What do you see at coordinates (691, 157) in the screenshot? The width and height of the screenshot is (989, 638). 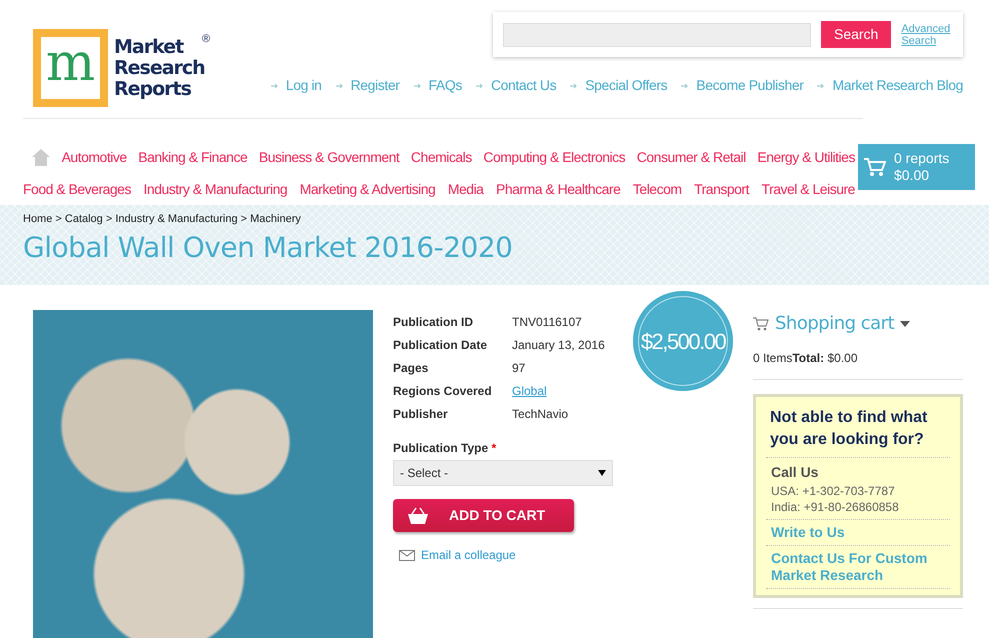 I see `category-link: Consumer & Retail` at bounding box center [691, 157].